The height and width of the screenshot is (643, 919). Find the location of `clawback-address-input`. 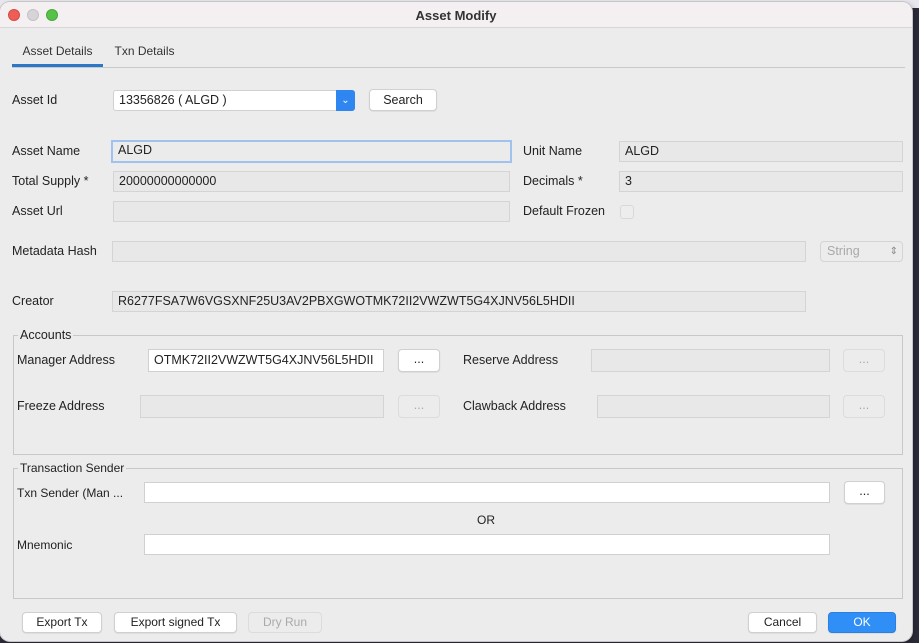

clawback-address-input is located at coordinates (713, 406).